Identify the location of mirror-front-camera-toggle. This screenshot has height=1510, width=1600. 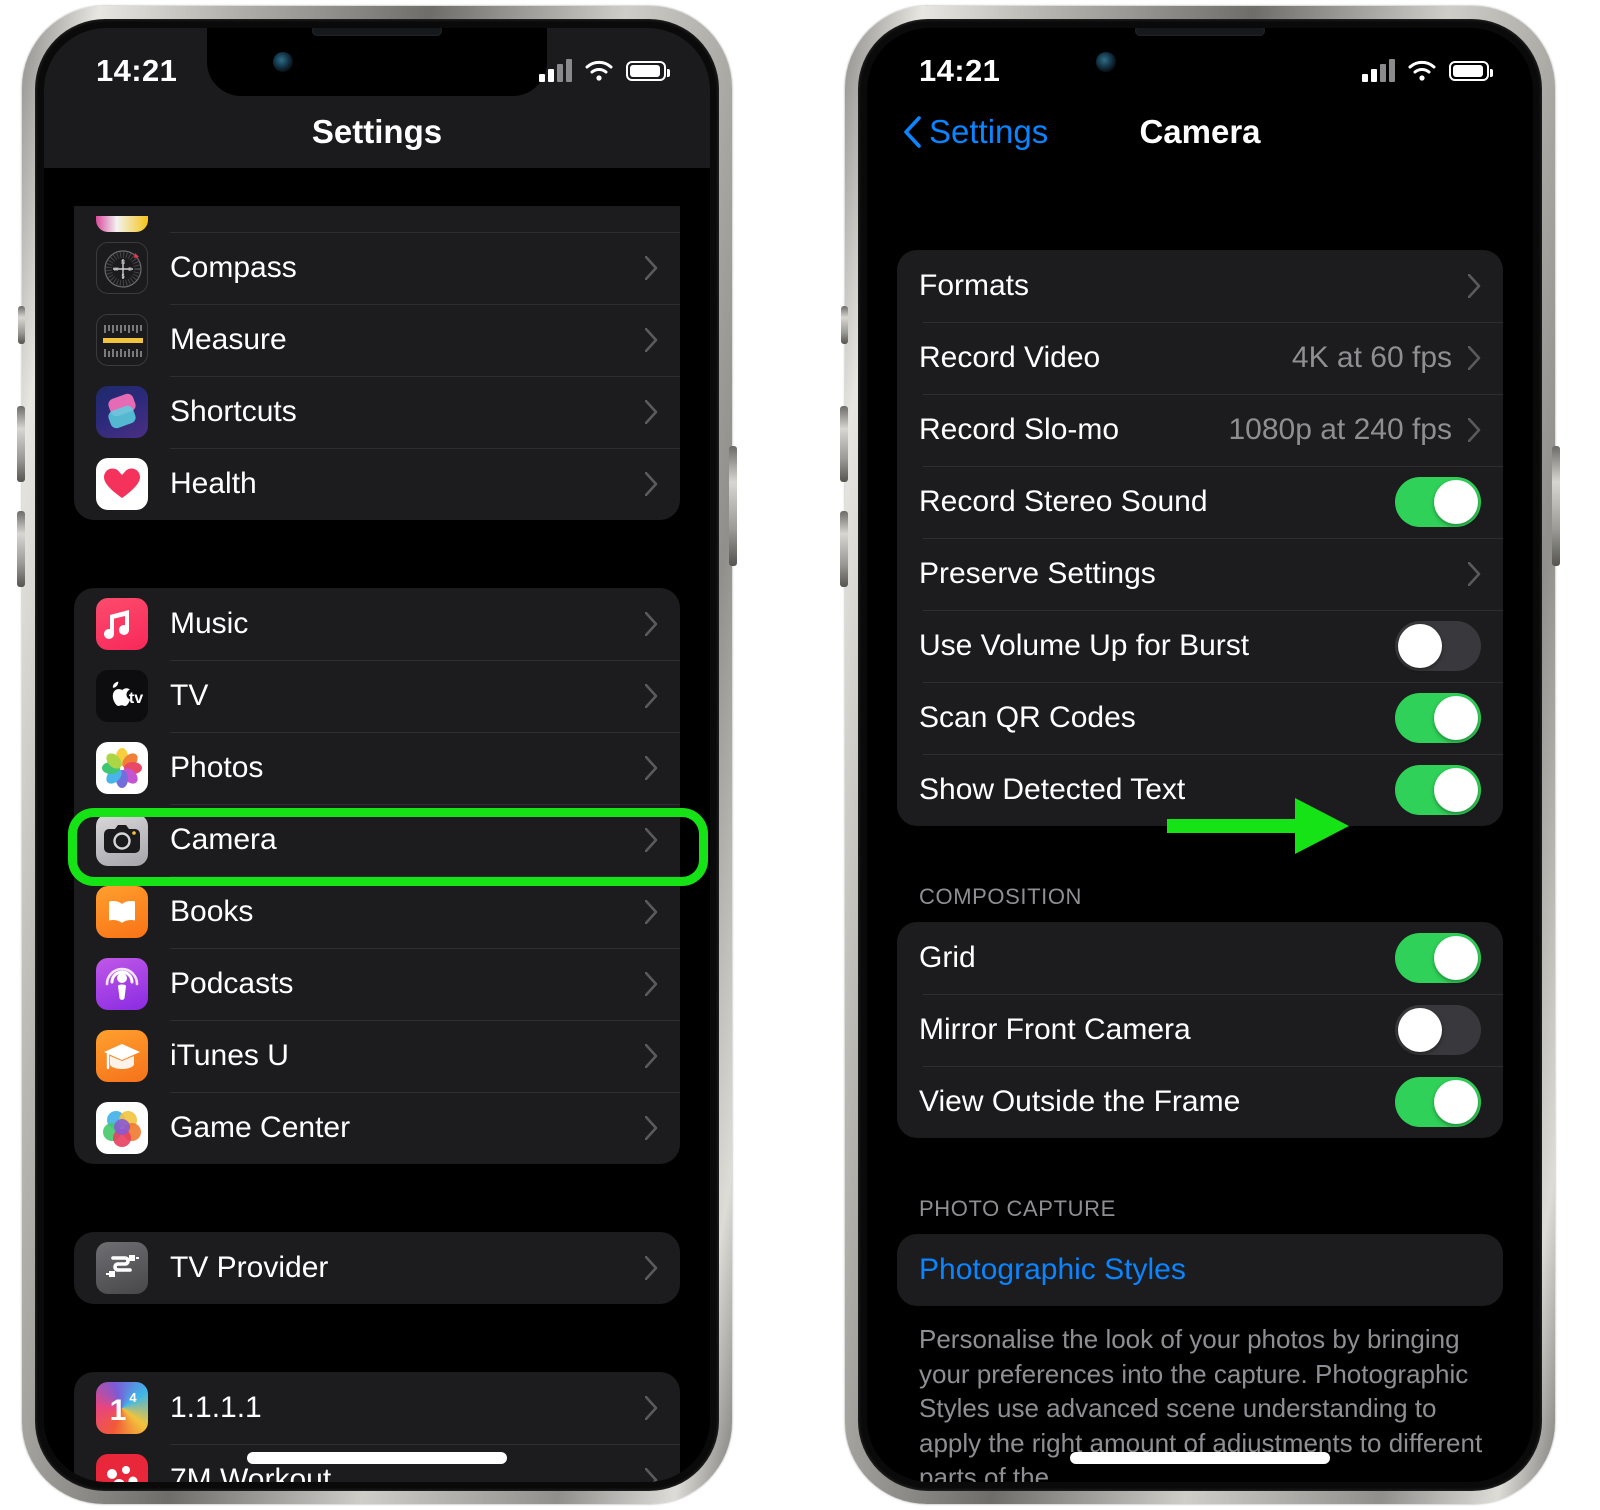
(1438, 1030).